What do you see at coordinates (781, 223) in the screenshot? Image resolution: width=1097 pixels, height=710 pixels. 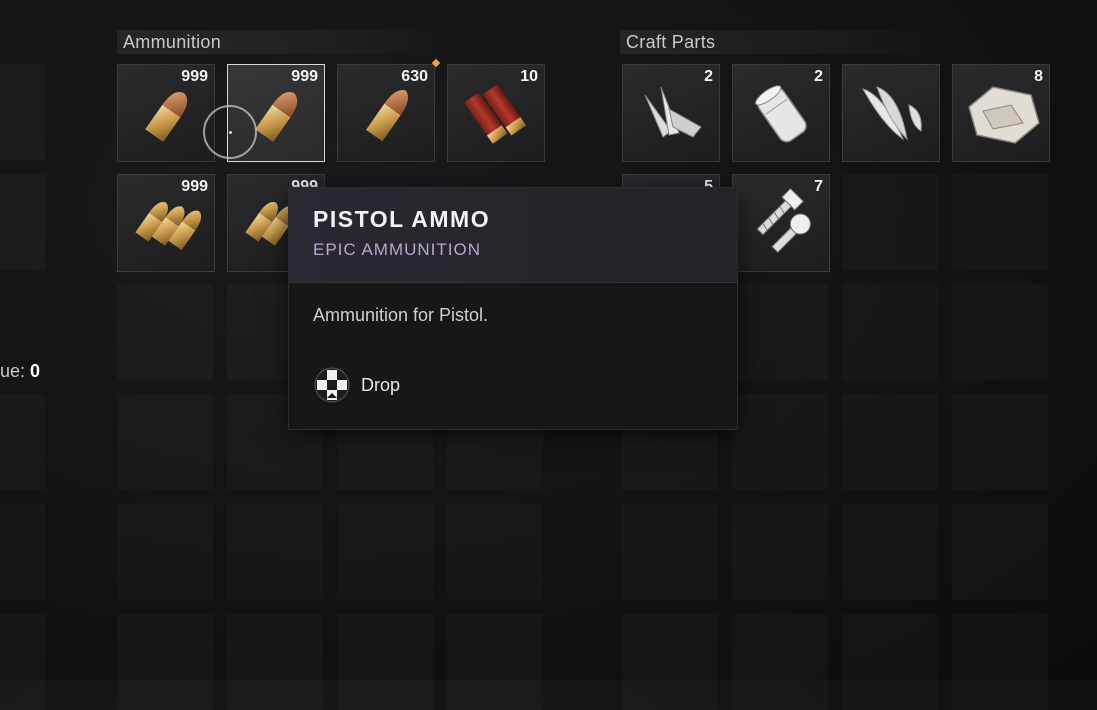 I see `craft-slot-screws: 7` at bounding box center [781, 223].